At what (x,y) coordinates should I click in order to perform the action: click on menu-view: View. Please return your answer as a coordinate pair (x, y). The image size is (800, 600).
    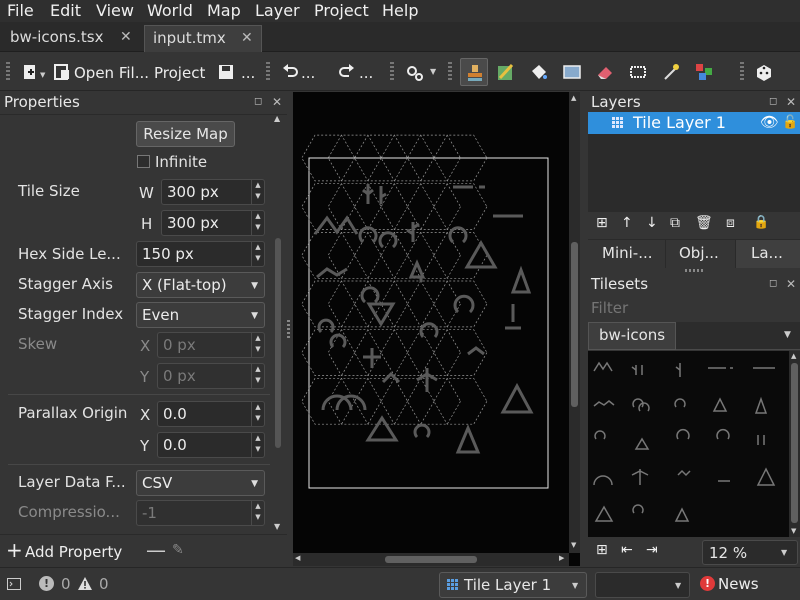
    Looking at the image, I should click on (115, 10).